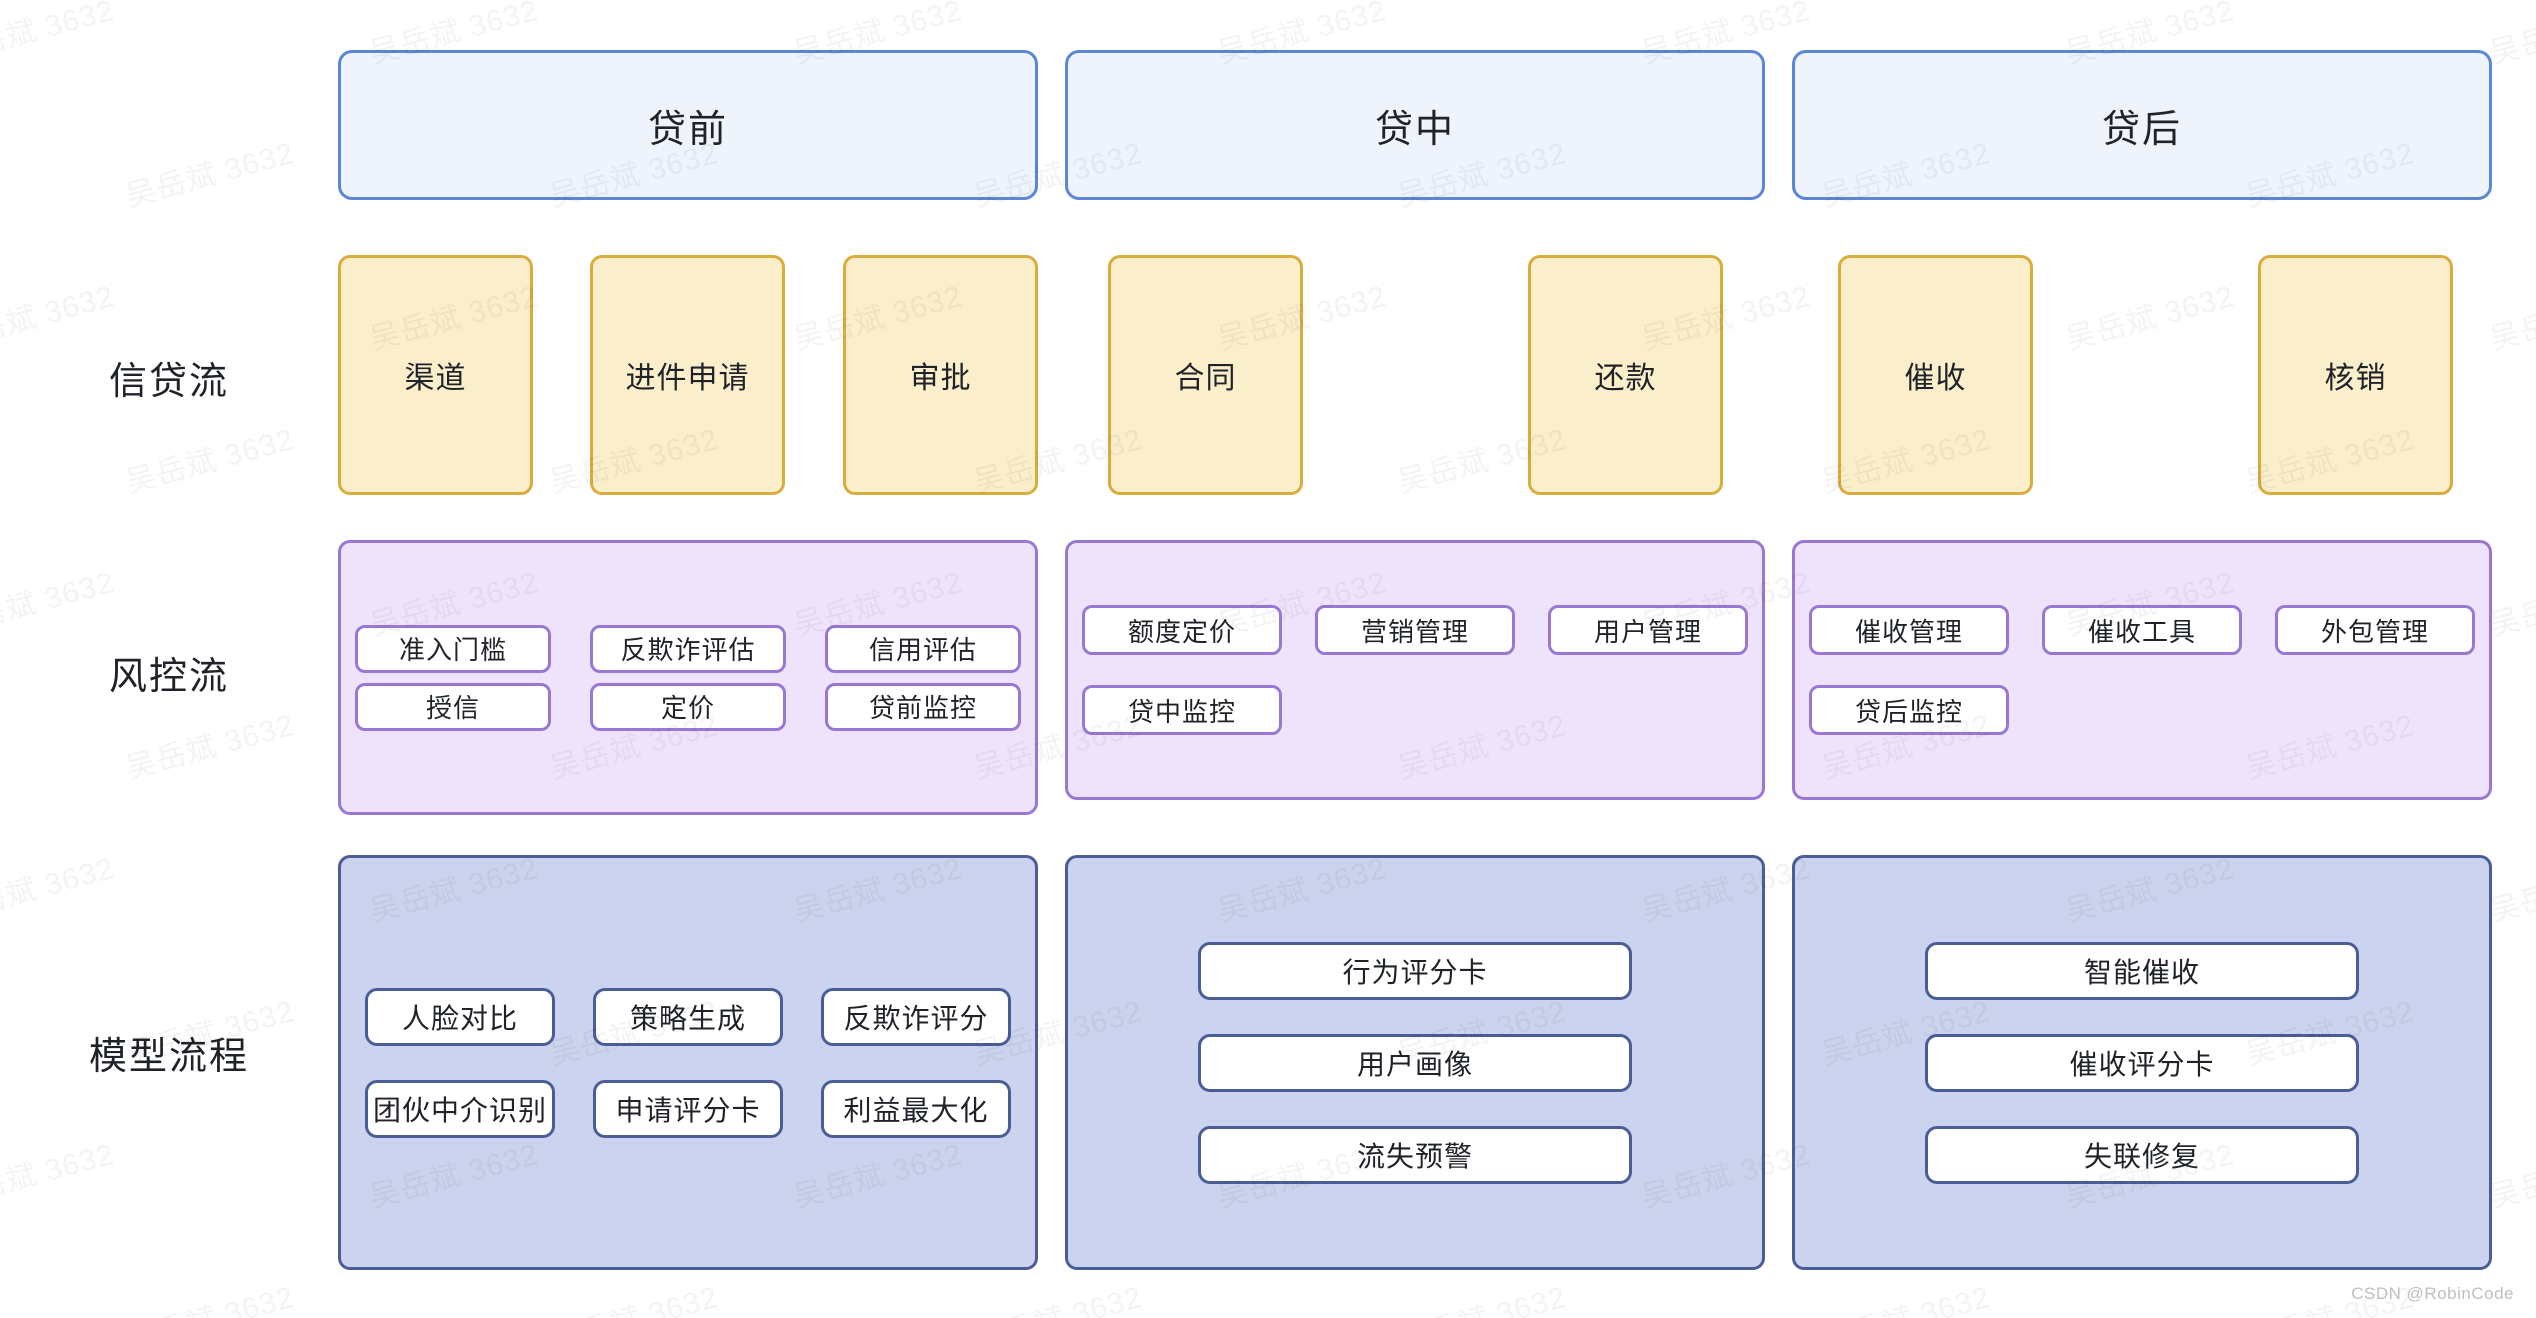  What do you see at coordinates (1935, 378) in the screenshot?
I see `credit-card-label: 催收` at bounding box center [1935, 378].